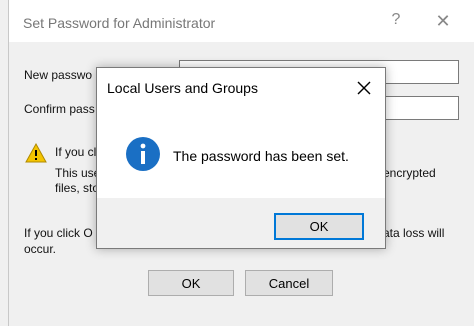 The height and width of the screenshot is (326, 474). Describe the element at coordinates (396, 23) in the screenshot. I see `help-button: ?` at that location.